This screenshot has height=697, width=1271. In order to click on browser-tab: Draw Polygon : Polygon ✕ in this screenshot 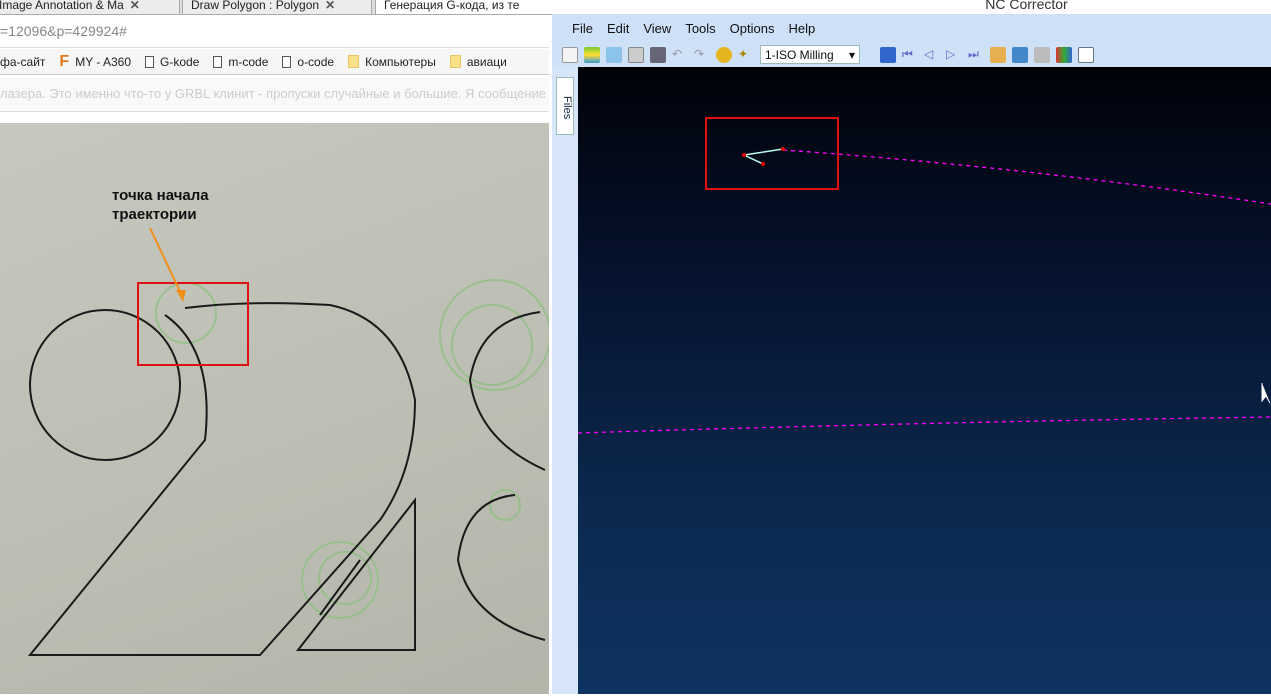, I will do `click(277, 7)`.